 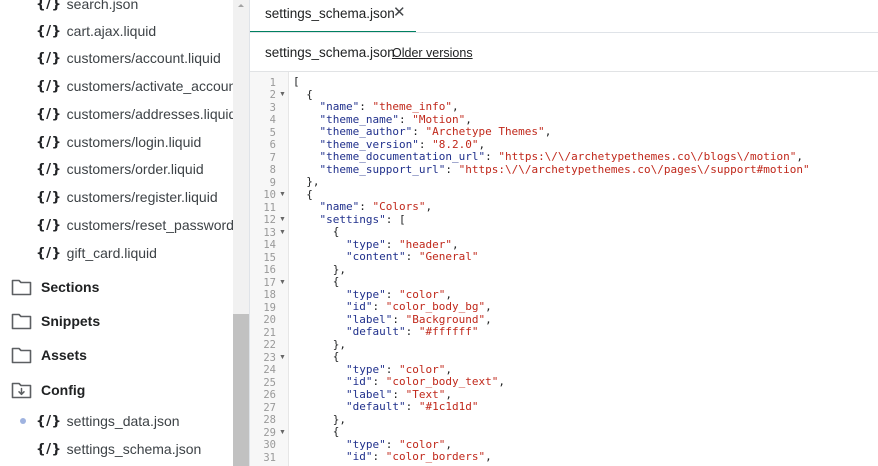 What do you see at coordinates (23, 421) in the screenshot?
I see `unsaved-dot-icon` at bounding box center [23, 421].